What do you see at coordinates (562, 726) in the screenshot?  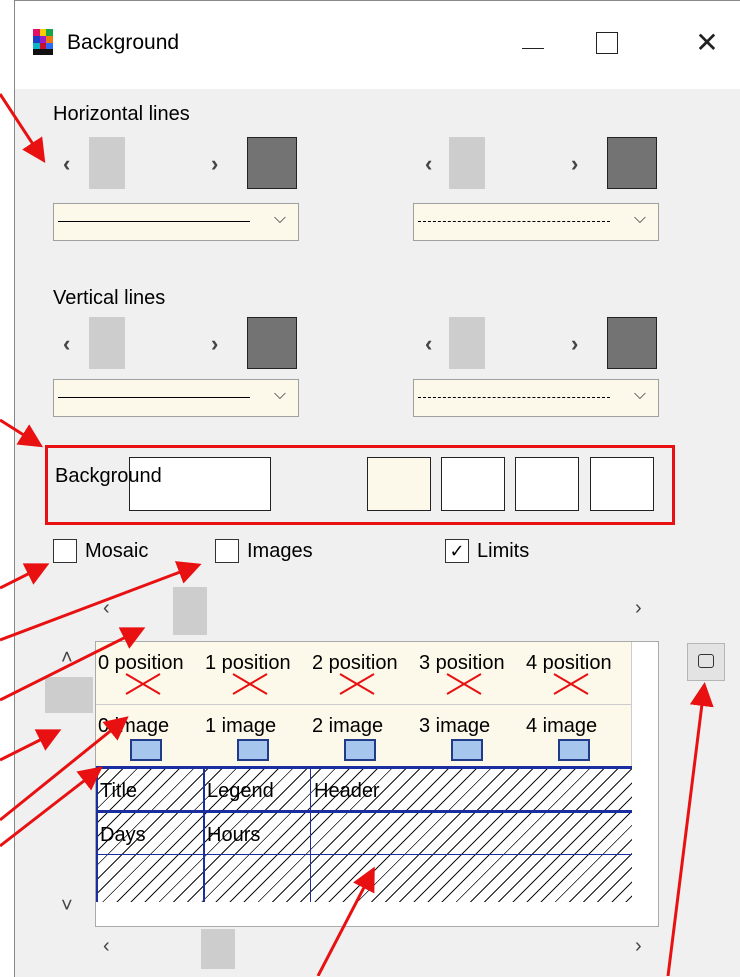 I see `image-label: 4 image` at bounding box center [562, 726].